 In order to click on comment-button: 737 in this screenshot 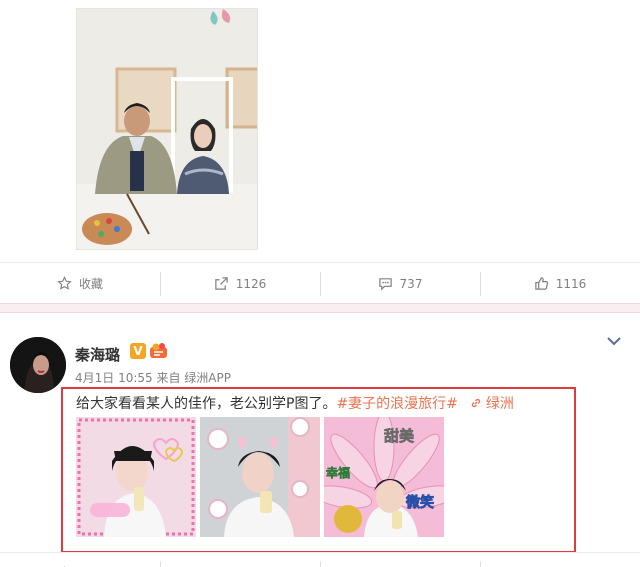, I will do `click(400, 283)`.